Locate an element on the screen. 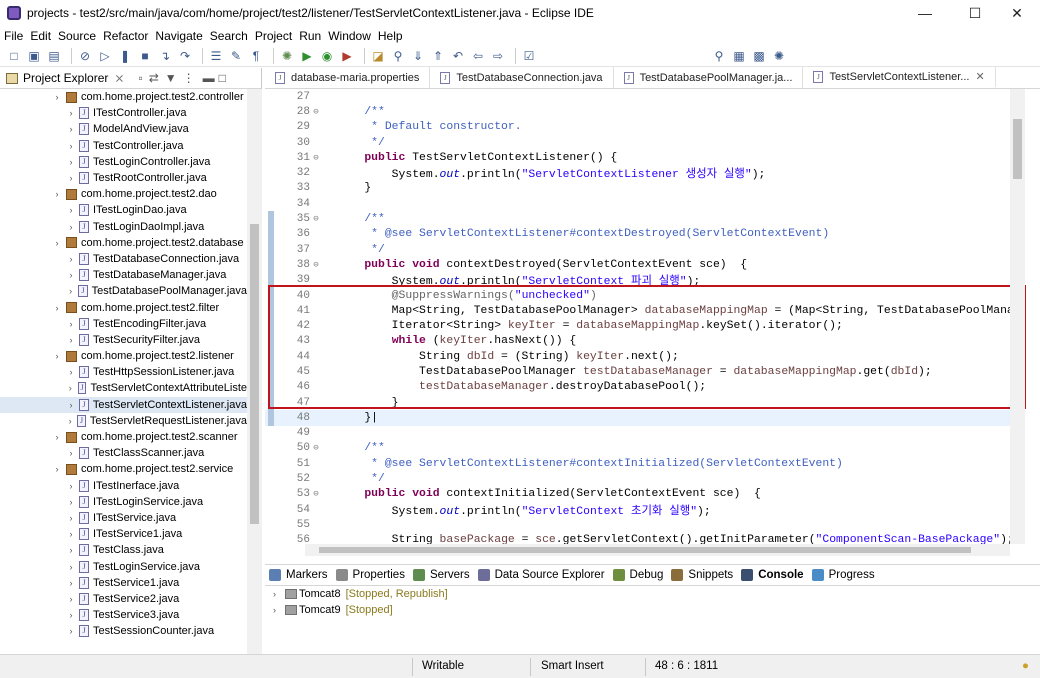 The width and height of the screenshot is (1040, 678). view-menu-icon: ⋮ is located at coordinates (189, 78).